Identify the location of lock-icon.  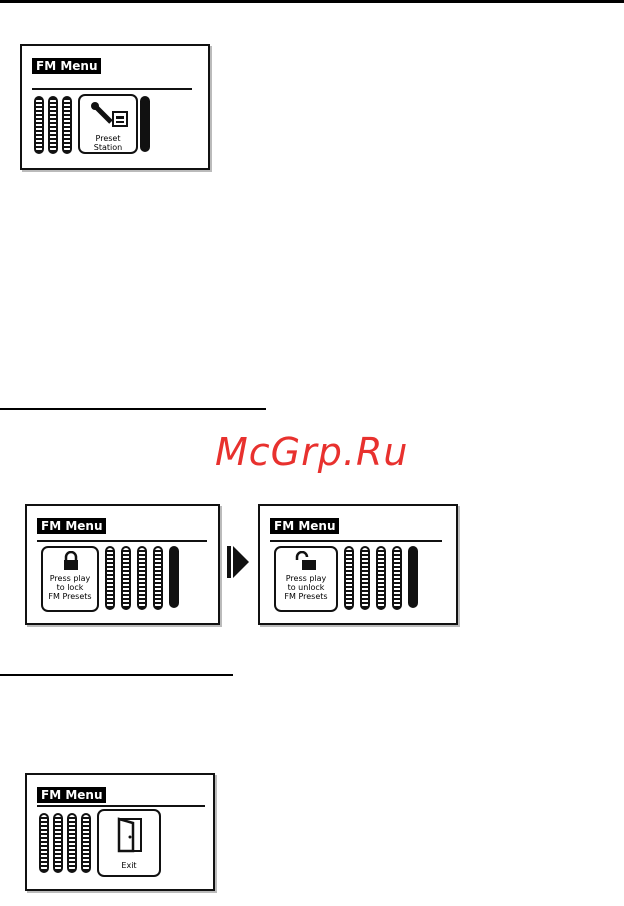
(71, 560).